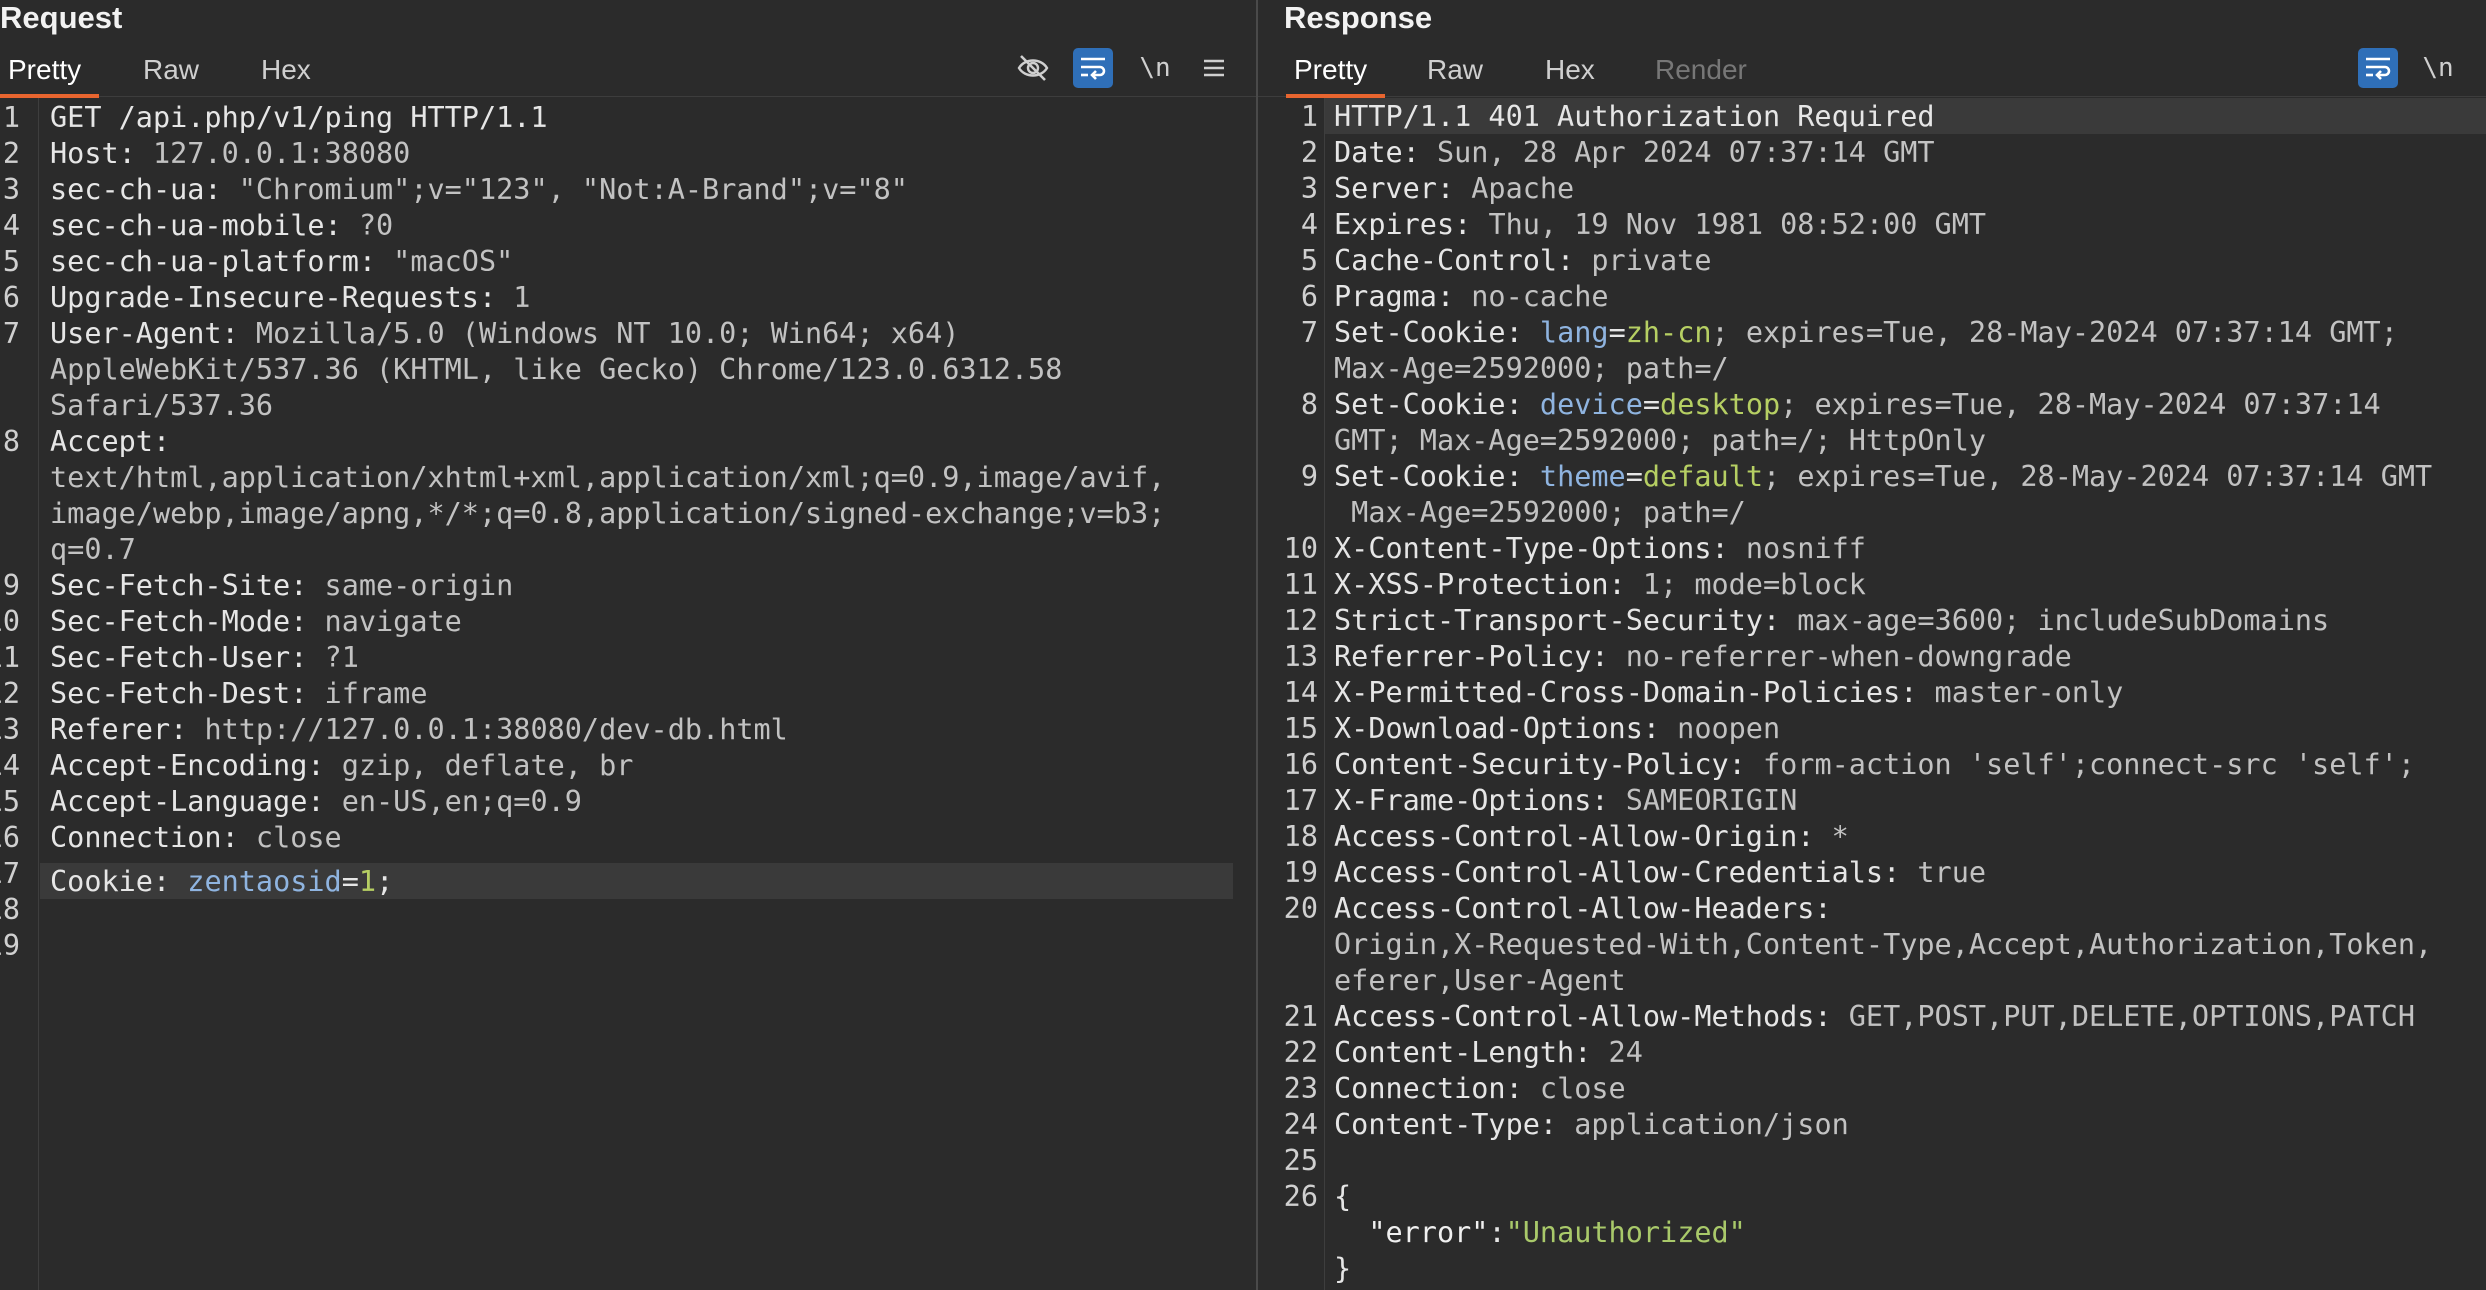 The image size is (2486, 1290). Describe the element at coordinates (1660, 224) in the screenshot. I see `response-line: Expires: Thu, 19 Nov 1981 08:52:00 GMT` at that location.